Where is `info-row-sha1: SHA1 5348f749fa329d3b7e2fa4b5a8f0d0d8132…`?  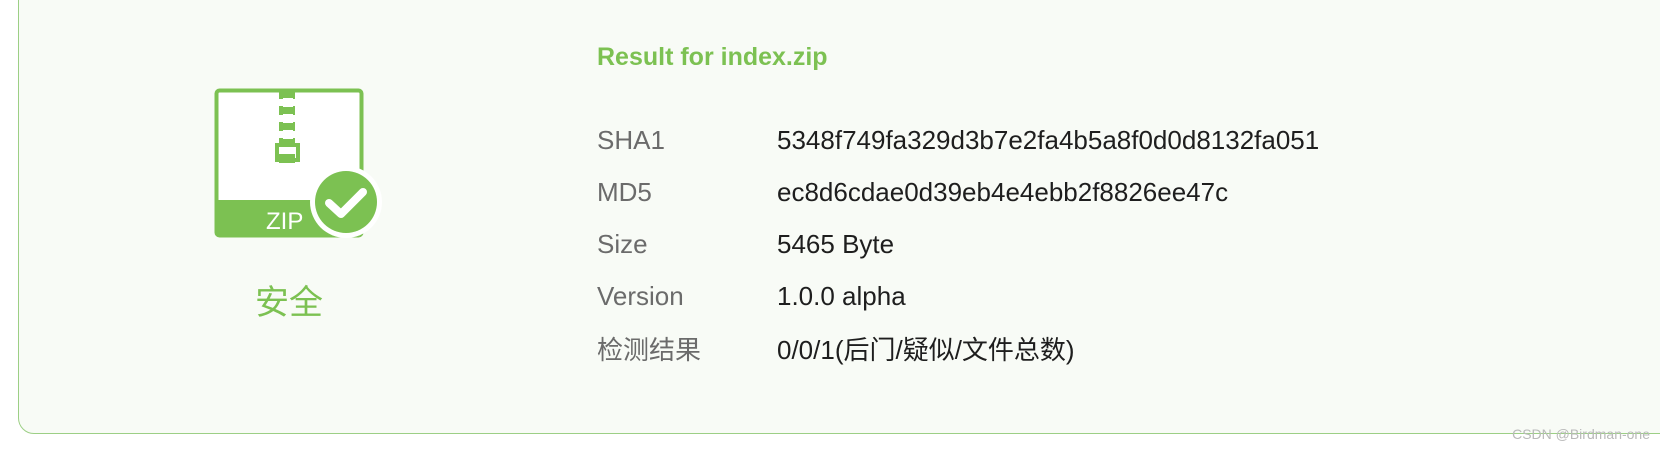 info-row-sha1: SHA1 5348f749fa329d3b7e2fa4b5a8f0d0d8132… is located at coordinates (958, 140).